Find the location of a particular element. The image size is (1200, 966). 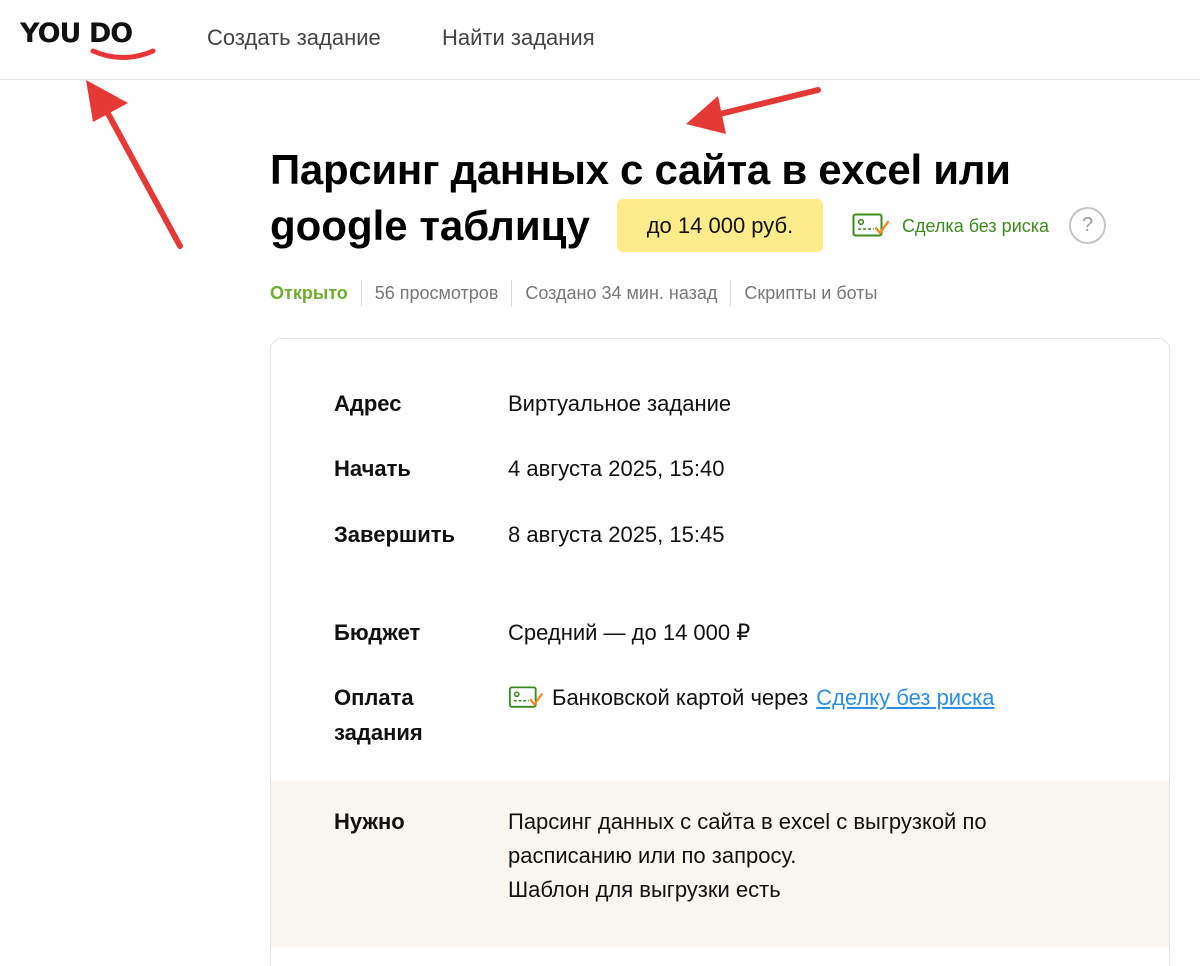

need-line3: Шаблон для выгрузки есть is located at coordinates (644, 889).